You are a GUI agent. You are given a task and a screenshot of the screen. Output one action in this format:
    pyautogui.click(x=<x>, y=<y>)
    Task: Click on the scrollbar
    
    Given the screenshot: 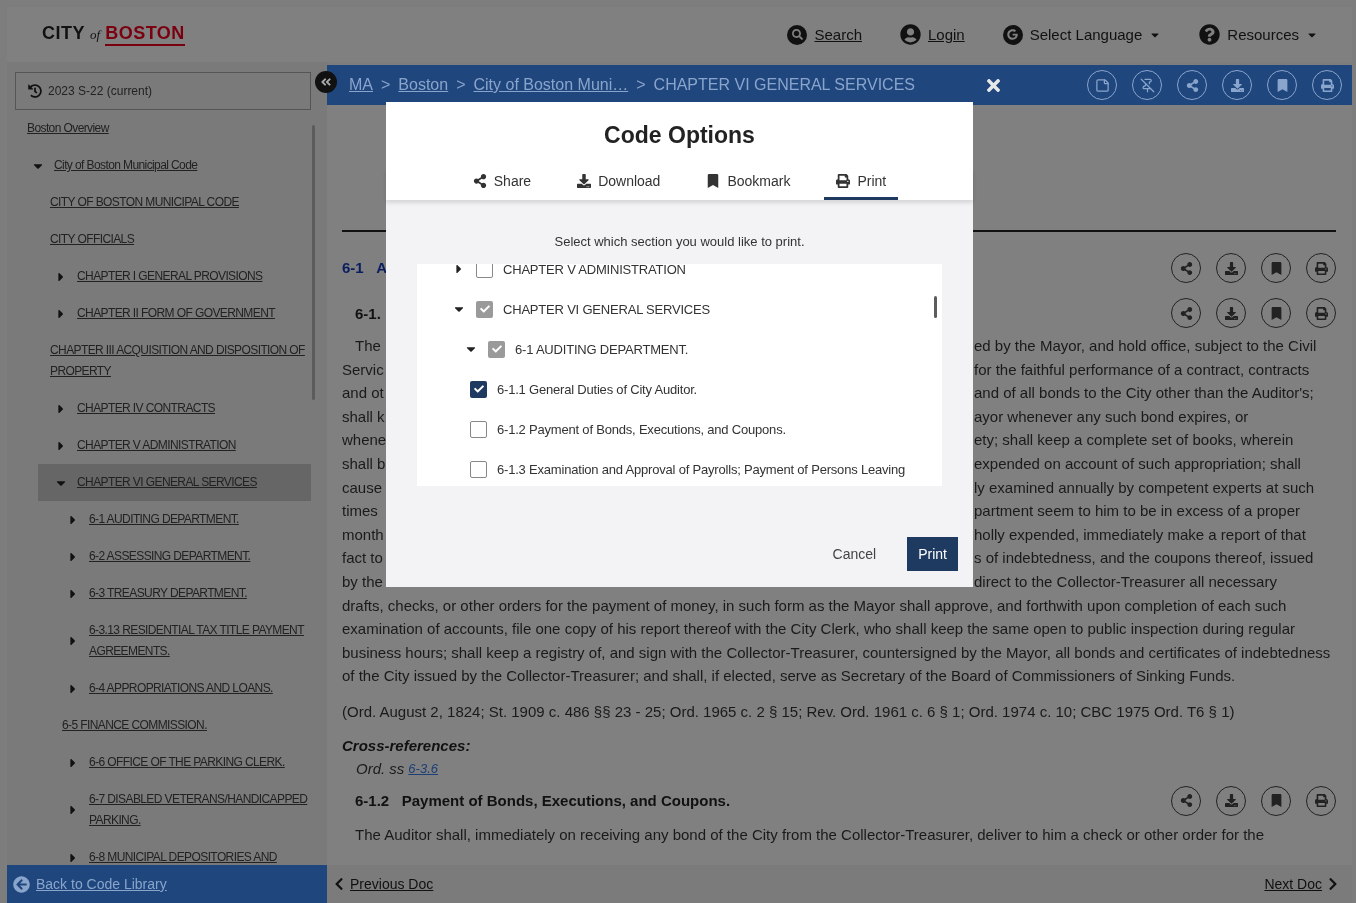 What is the action you would take?
    pyautogui.click(x=935, y=307)
    